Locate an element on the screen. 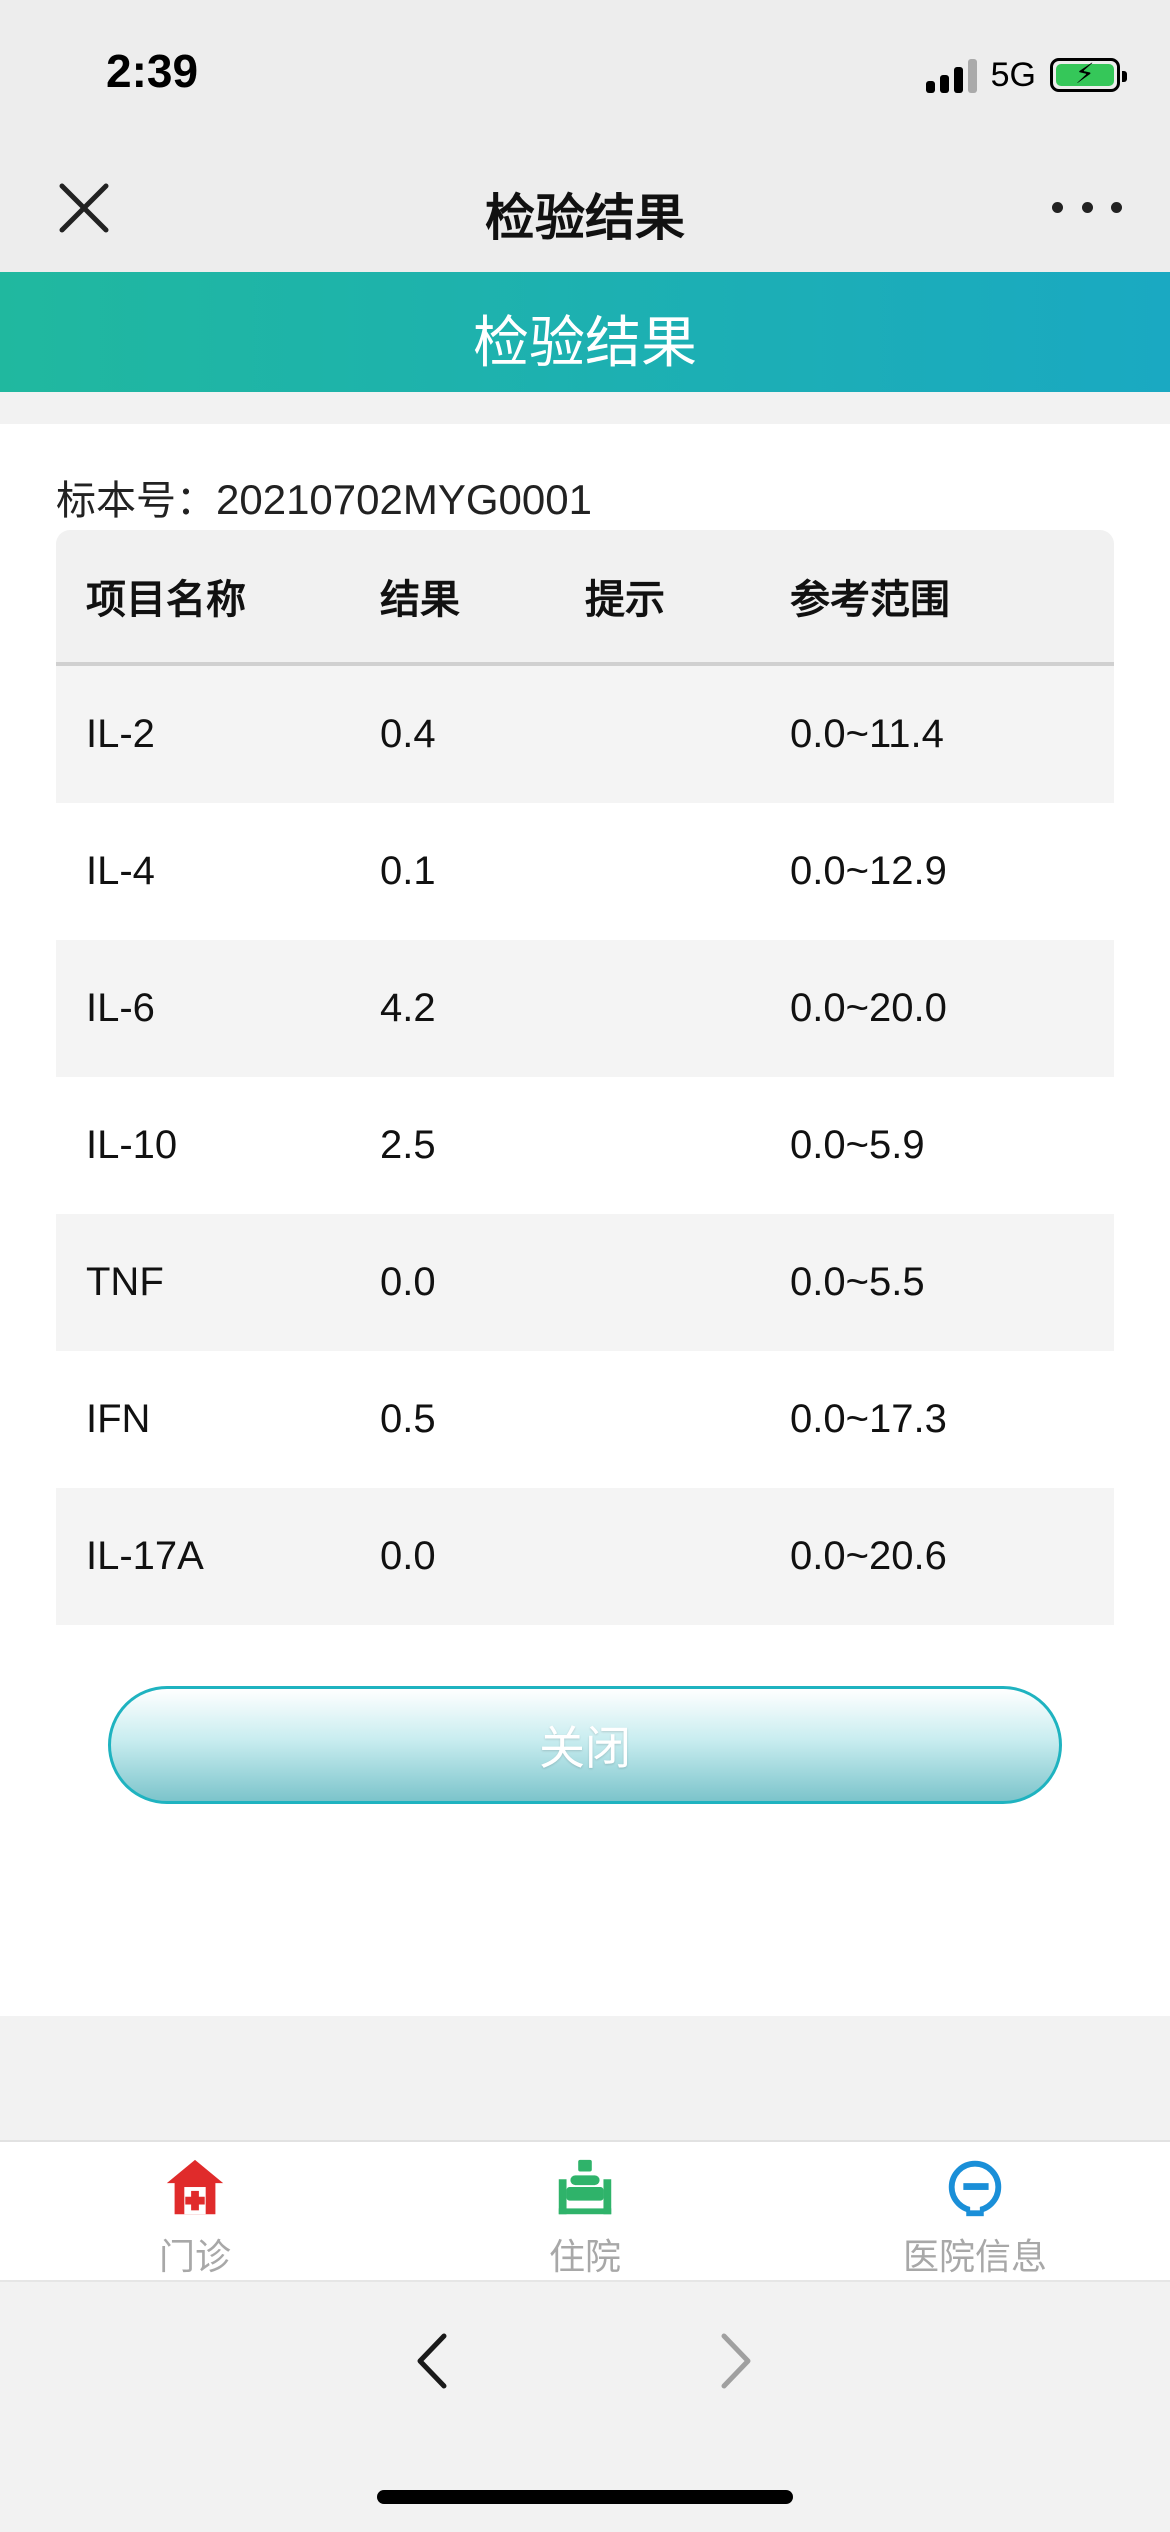  table-header: 项目名称 结果 提示 参考范围 is located at coordinates (585, 598).